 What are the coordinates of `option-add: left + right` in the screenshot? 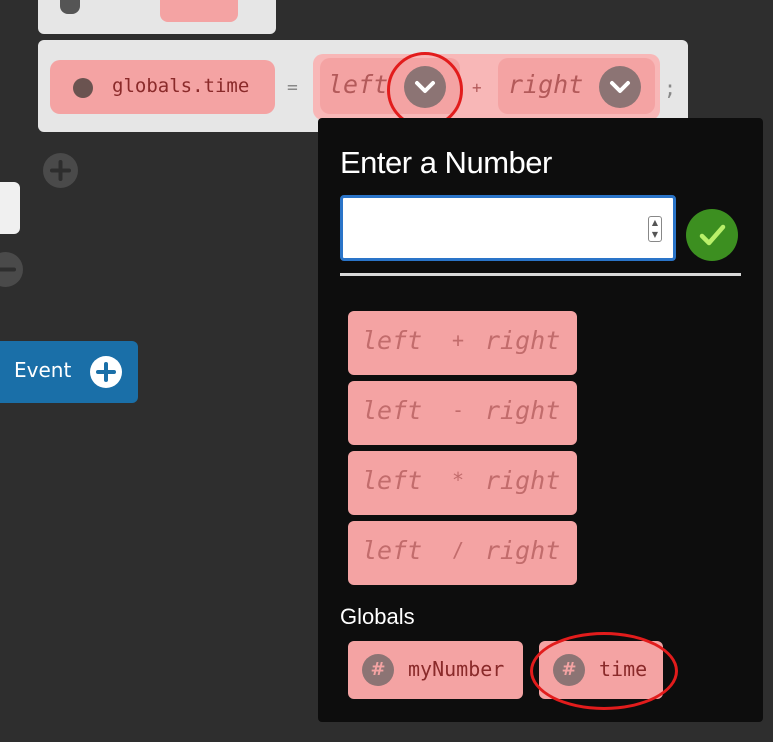 It's located at (462, 343).